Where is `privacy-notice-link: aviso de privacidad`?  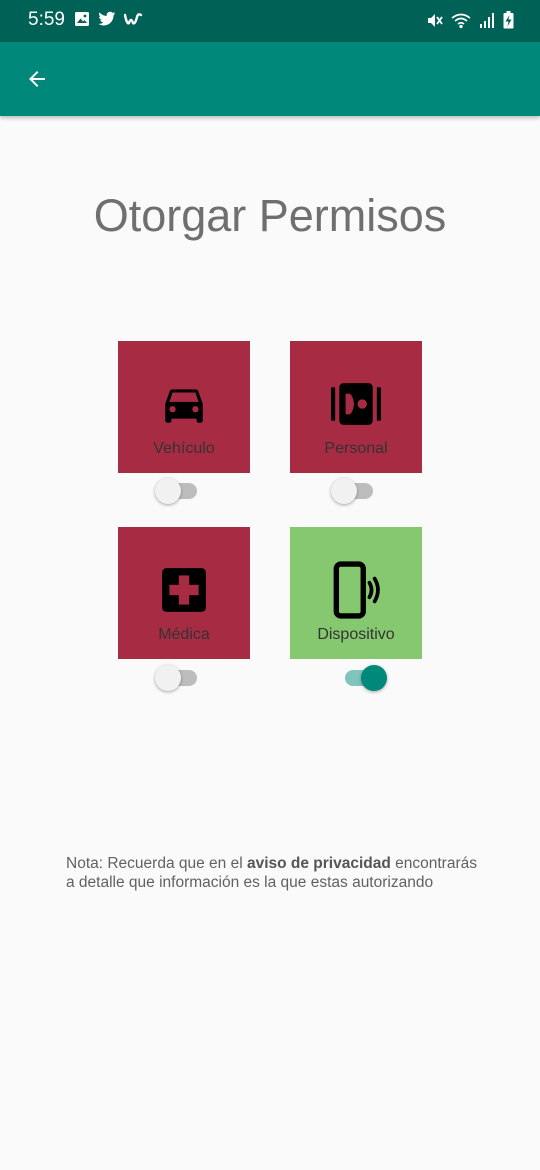 privacy-notice-link: aviso de privacidad is located at coordinates (319, 863).